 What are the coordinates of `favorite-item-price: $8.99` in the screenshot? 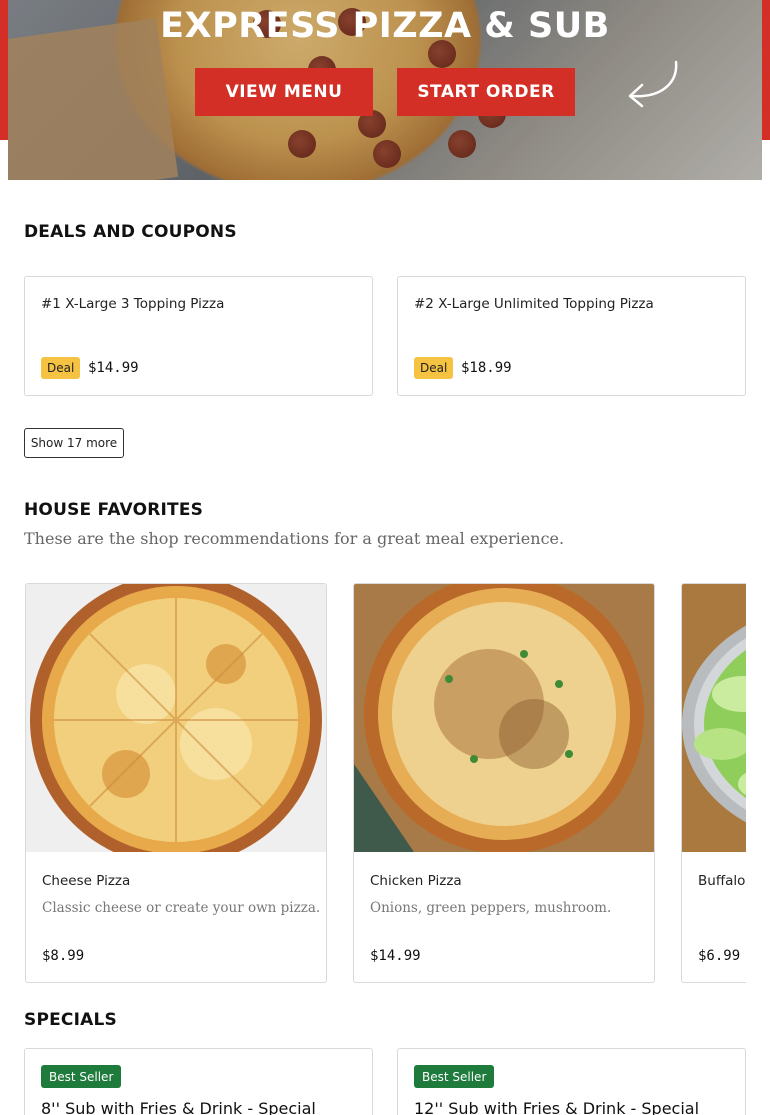 It's located at (63, 956).